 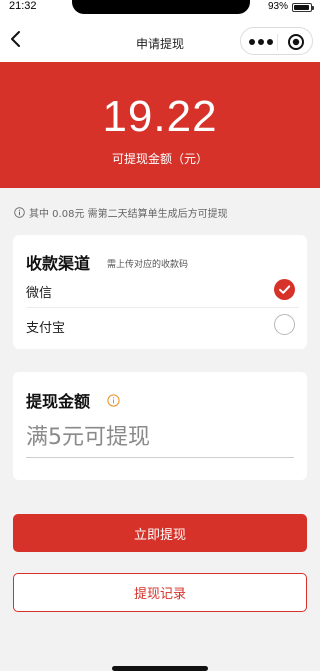 What do you see at coordinates (284, 324) in the screenshot?
I see `radio-unchecked-icon` at bounding box center [284, 324].